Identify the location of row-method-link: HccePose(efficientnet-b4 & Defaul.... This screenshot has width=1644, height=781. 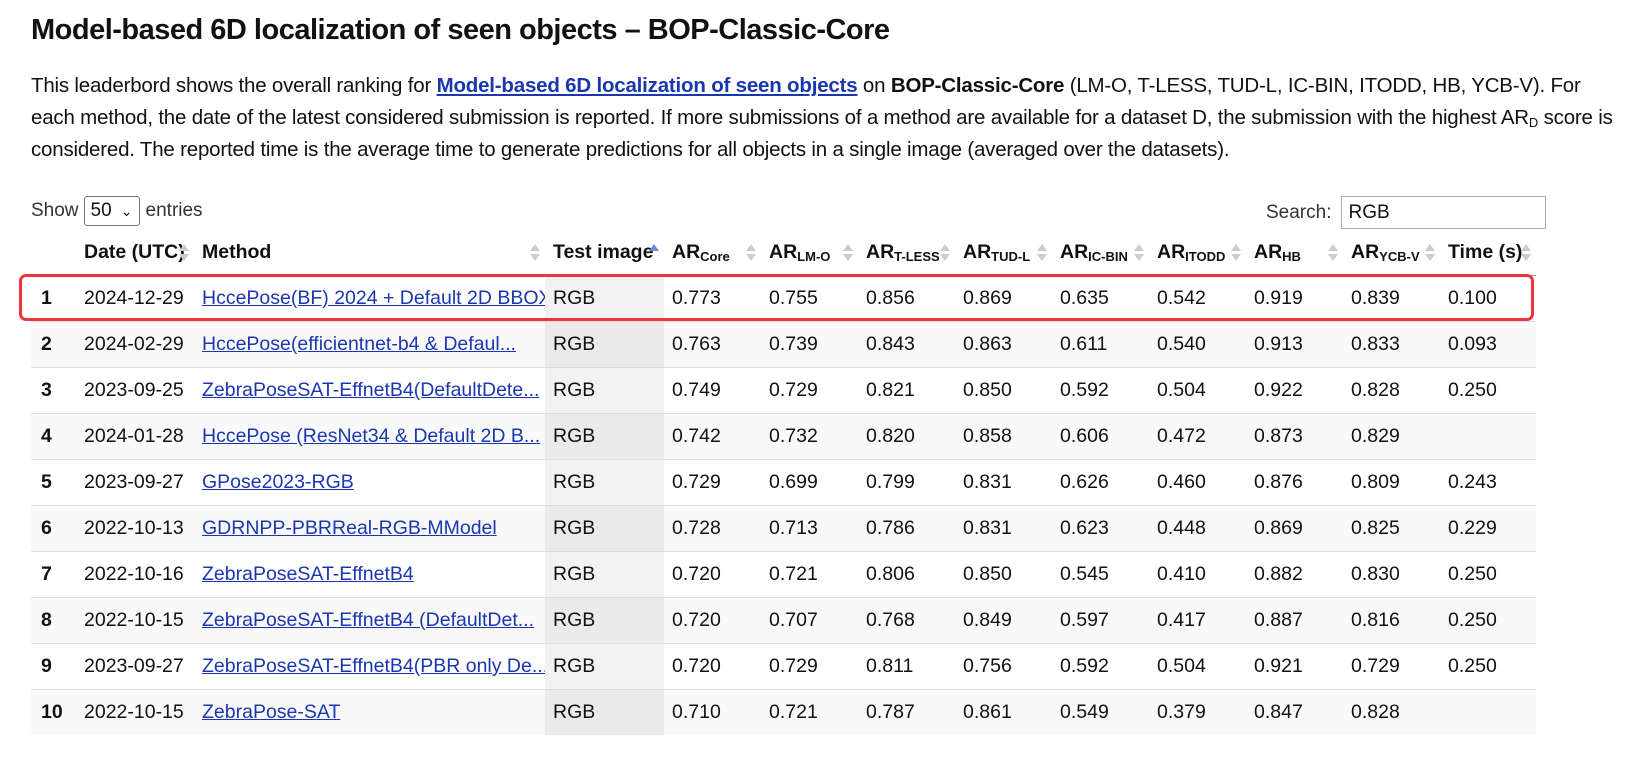
(359, 344).